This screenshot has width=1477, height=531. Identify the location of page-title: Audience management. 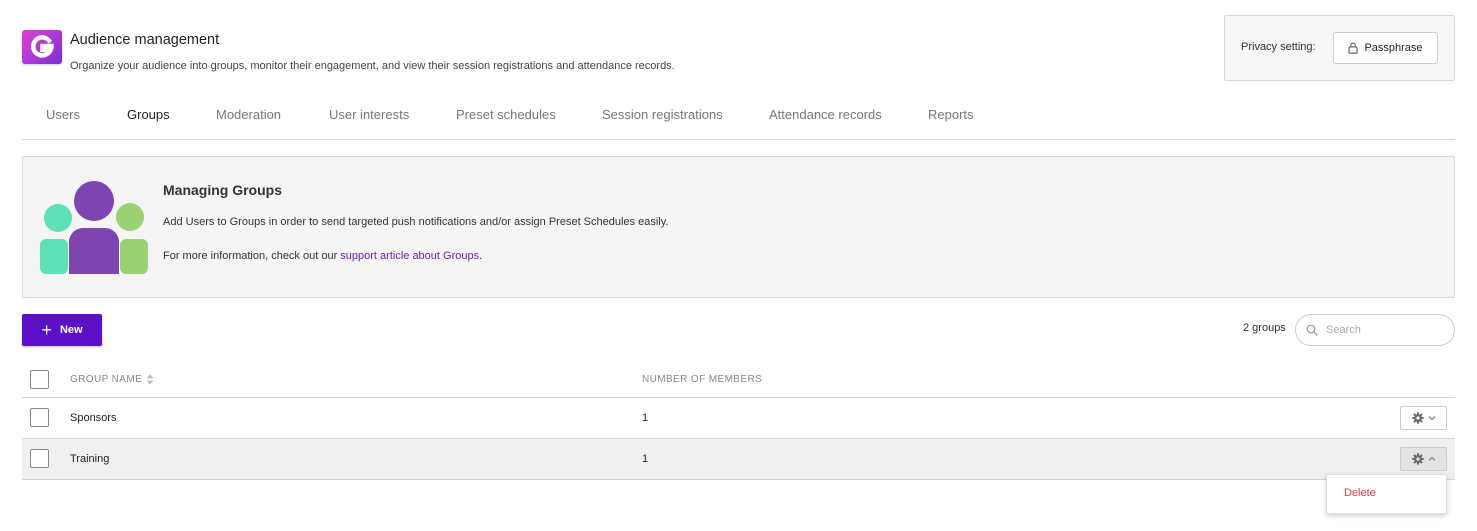
(145, 40).